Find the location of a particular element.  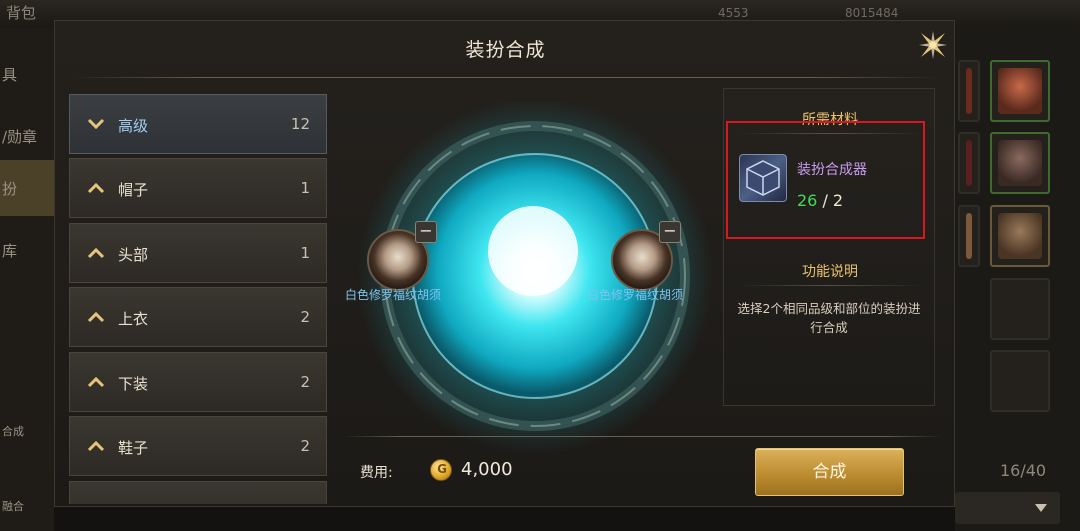

category-label: 头部 is located at coordinates (133, 255).